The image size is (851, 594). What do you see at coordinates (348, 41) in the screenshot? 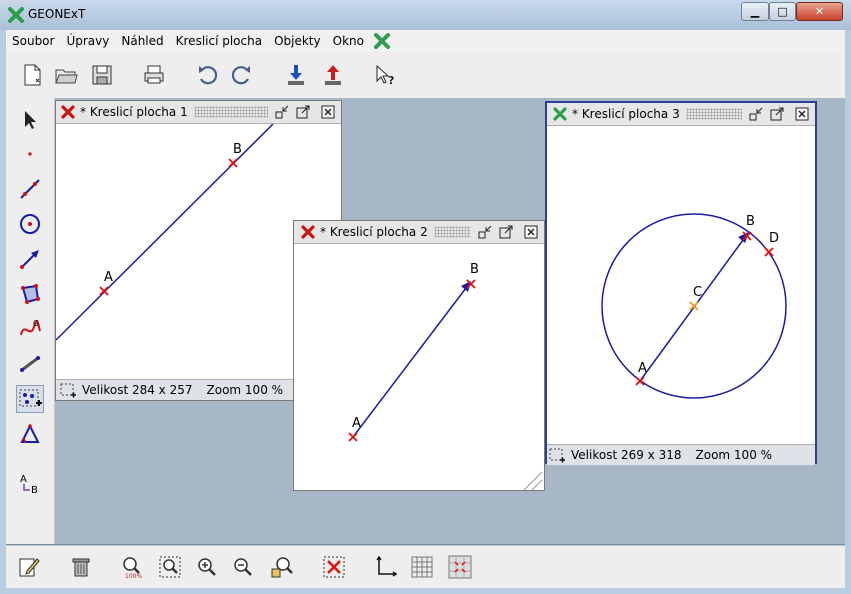
I see `menu-okno: Okno` at bounding box center [348, 41].